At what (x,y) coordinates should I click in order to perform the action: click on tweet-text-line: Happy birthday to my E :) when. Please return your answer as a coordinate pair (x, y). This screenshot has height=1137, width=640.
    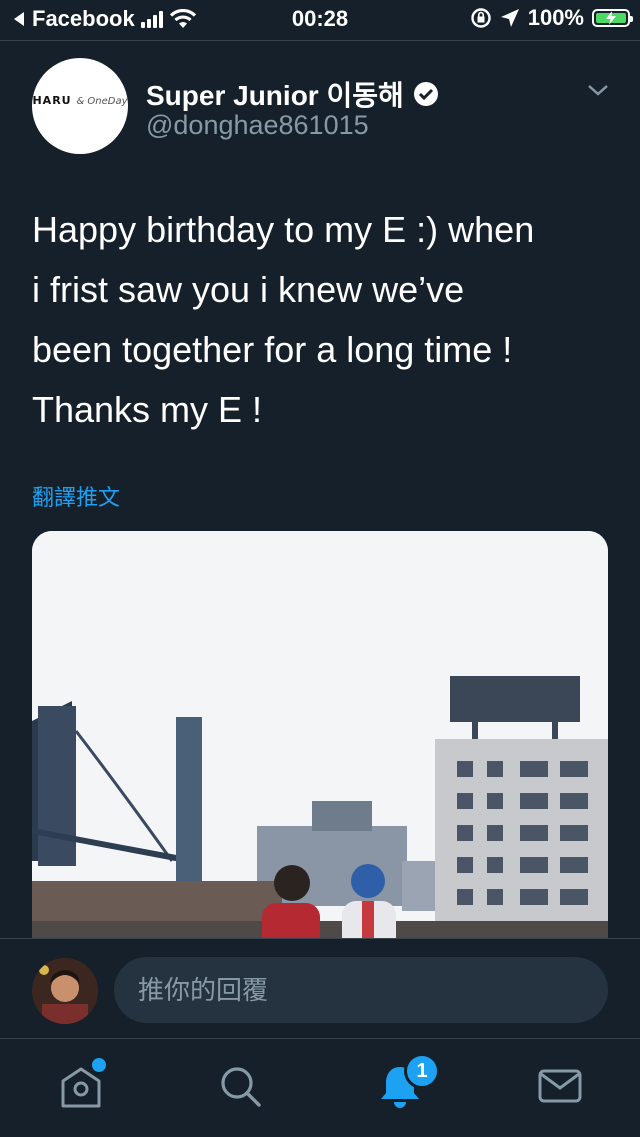
    Looking at the image, I should click on (283, 229).